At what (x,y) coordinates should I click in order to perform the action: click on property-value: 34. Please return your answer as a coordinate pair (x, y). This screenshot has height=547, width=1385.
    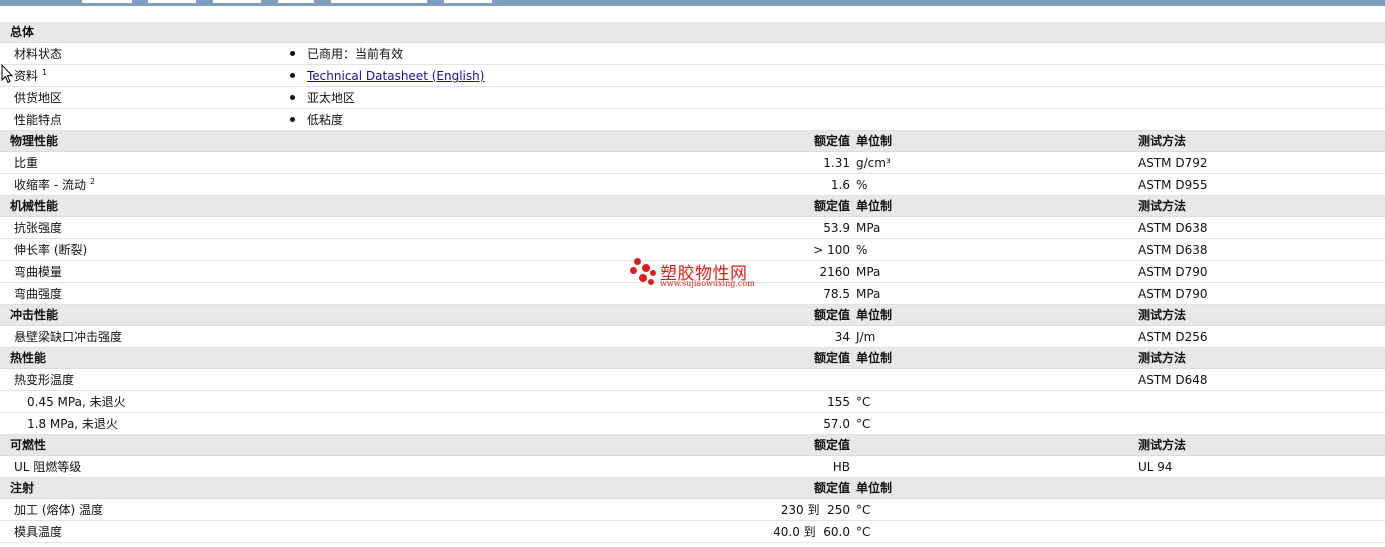
    Looking at the image, I should click on (842, 337).